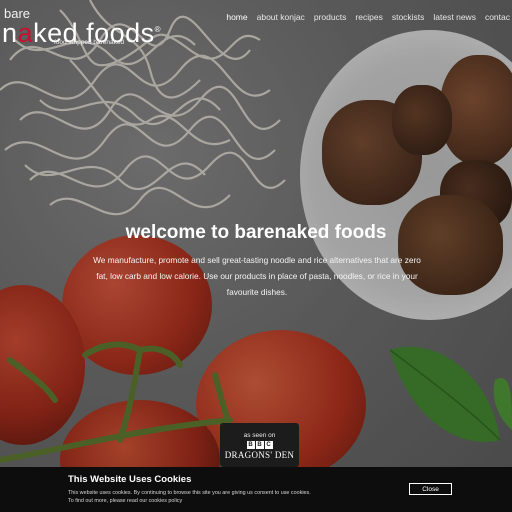  I want to click on nav-stockists: stockists, so click(408, 17).